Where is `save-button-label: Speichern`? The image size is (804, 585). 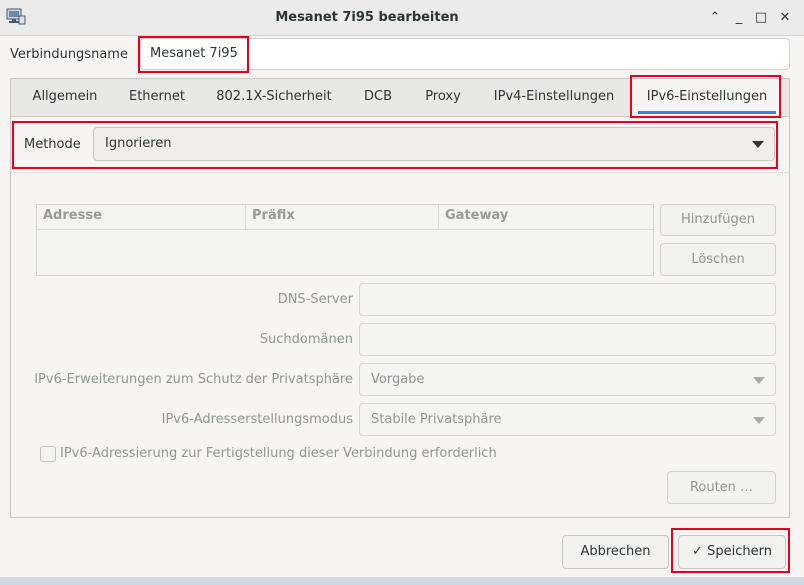
save-button-label: Speichern is located at coordinates (739, 551).